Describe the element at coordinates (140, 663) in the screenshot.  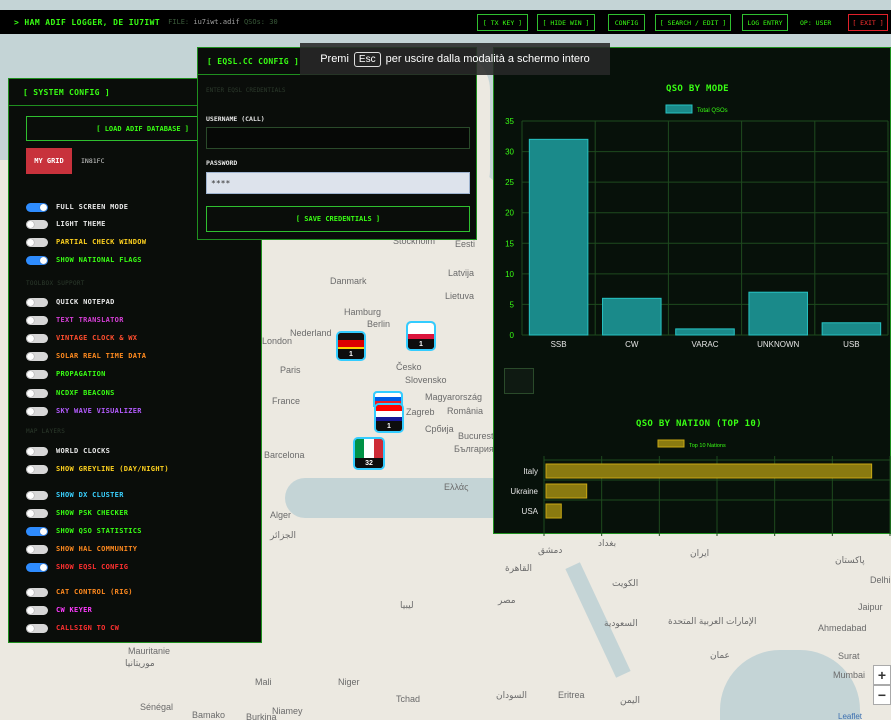
I see `map-label: موريتانيا` at that location.